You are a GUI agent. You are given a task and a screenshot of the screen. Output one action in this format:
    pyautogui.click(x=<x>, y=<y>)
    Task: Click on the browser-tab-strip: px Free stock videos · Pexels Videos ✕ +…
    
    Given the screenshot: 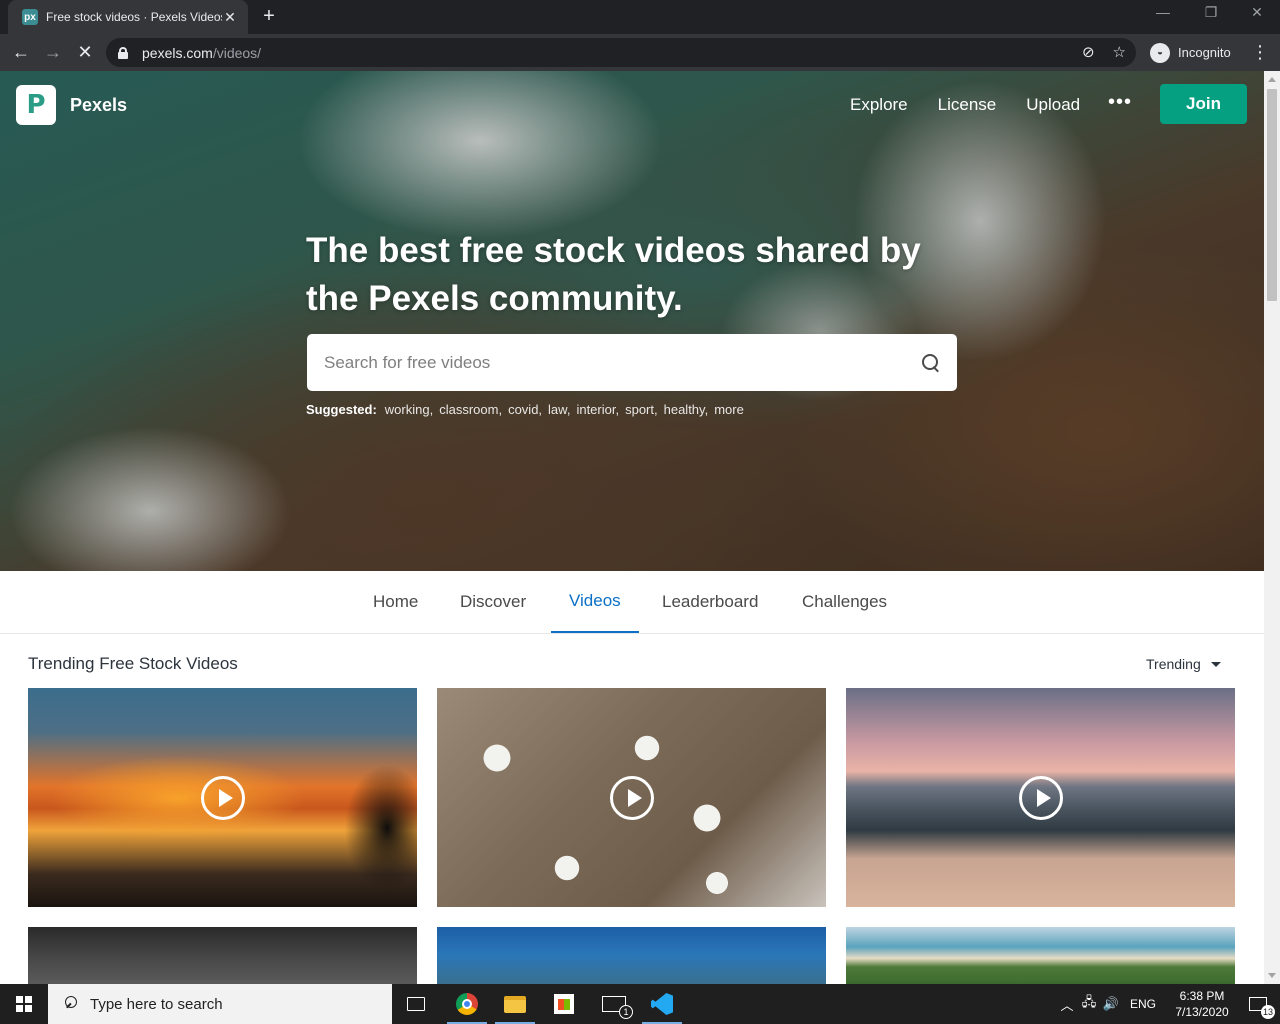 What is the action you would take?
    pyautogui.click(x=640, y=17)
    